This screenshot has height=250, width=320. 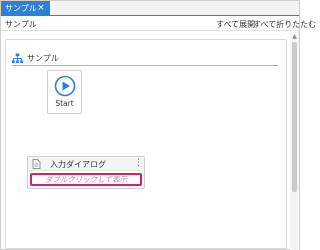 I want to click on tab-bar: サンプル ×, so click(x=150, y=8).